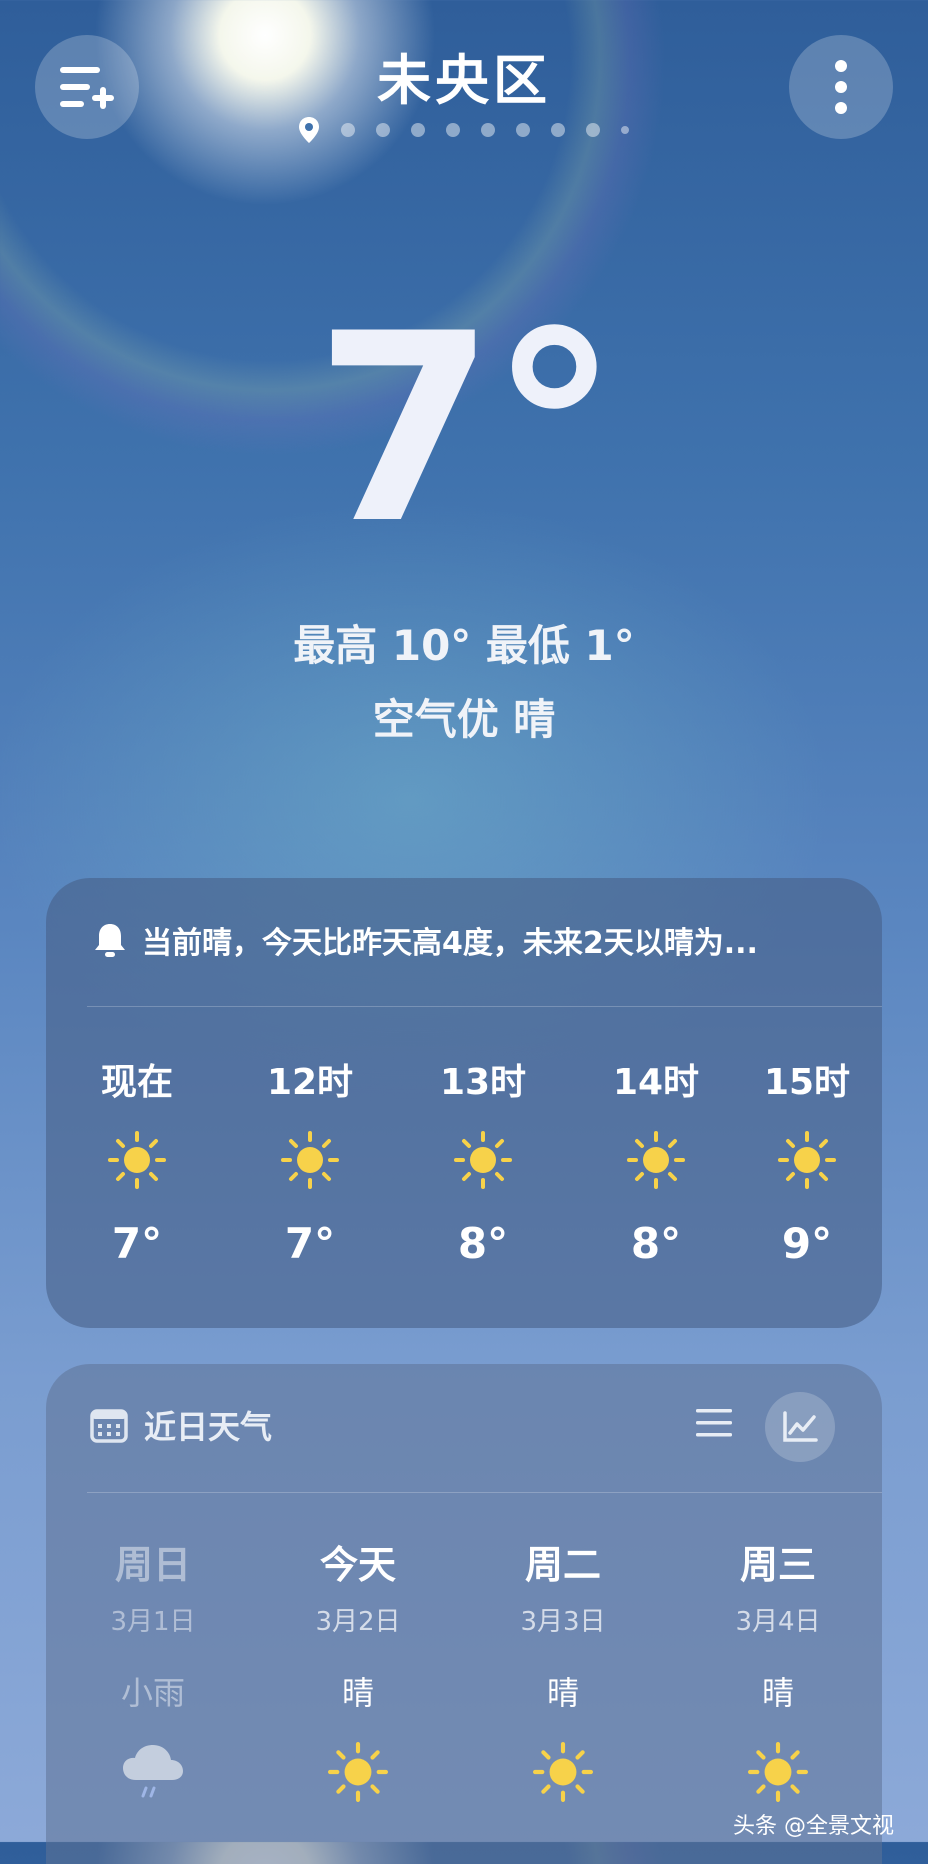 Image resolution: width=928 pixels, height=1864 pixels. I want to click on daily-card-title: 近日天气, so click(208, 1427).